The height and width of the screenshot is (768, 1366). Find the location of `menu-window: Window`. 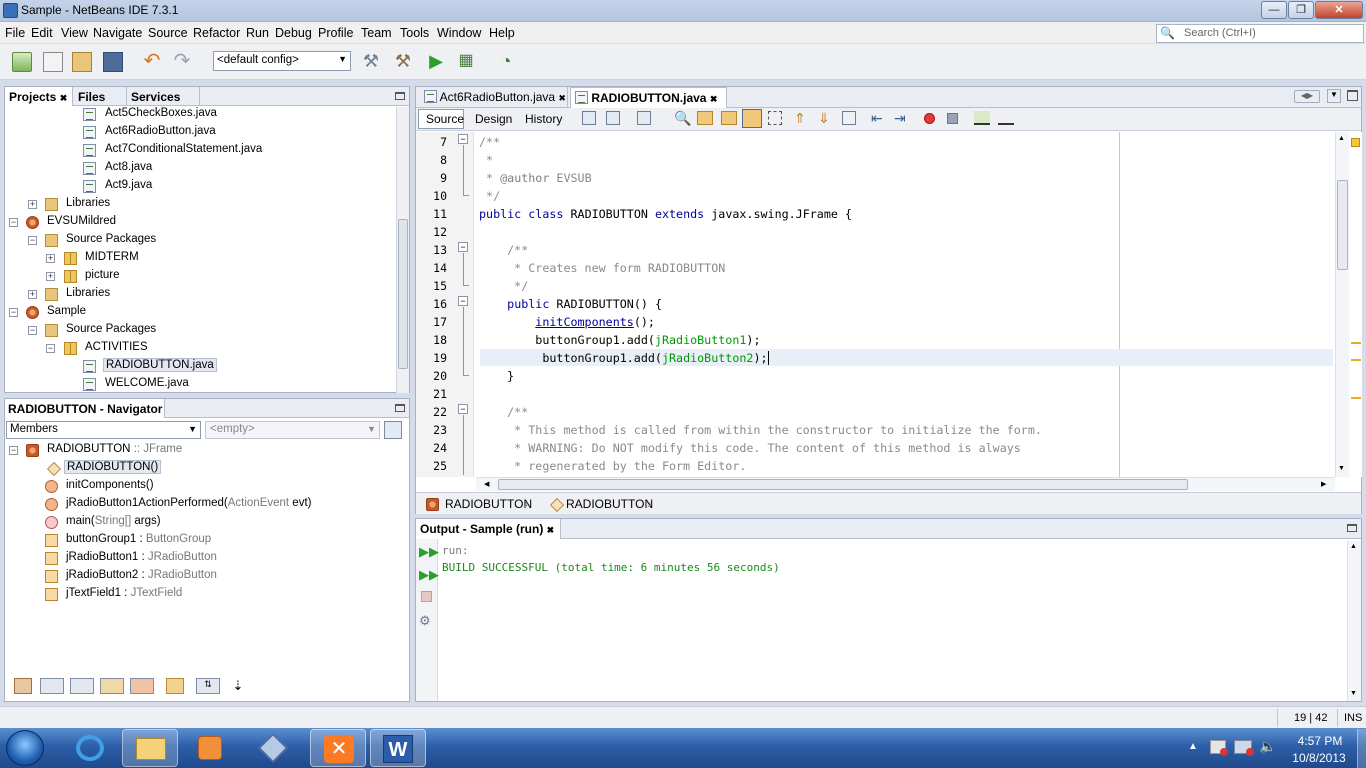

menu-window: Window is located at coordinates (459, 33).